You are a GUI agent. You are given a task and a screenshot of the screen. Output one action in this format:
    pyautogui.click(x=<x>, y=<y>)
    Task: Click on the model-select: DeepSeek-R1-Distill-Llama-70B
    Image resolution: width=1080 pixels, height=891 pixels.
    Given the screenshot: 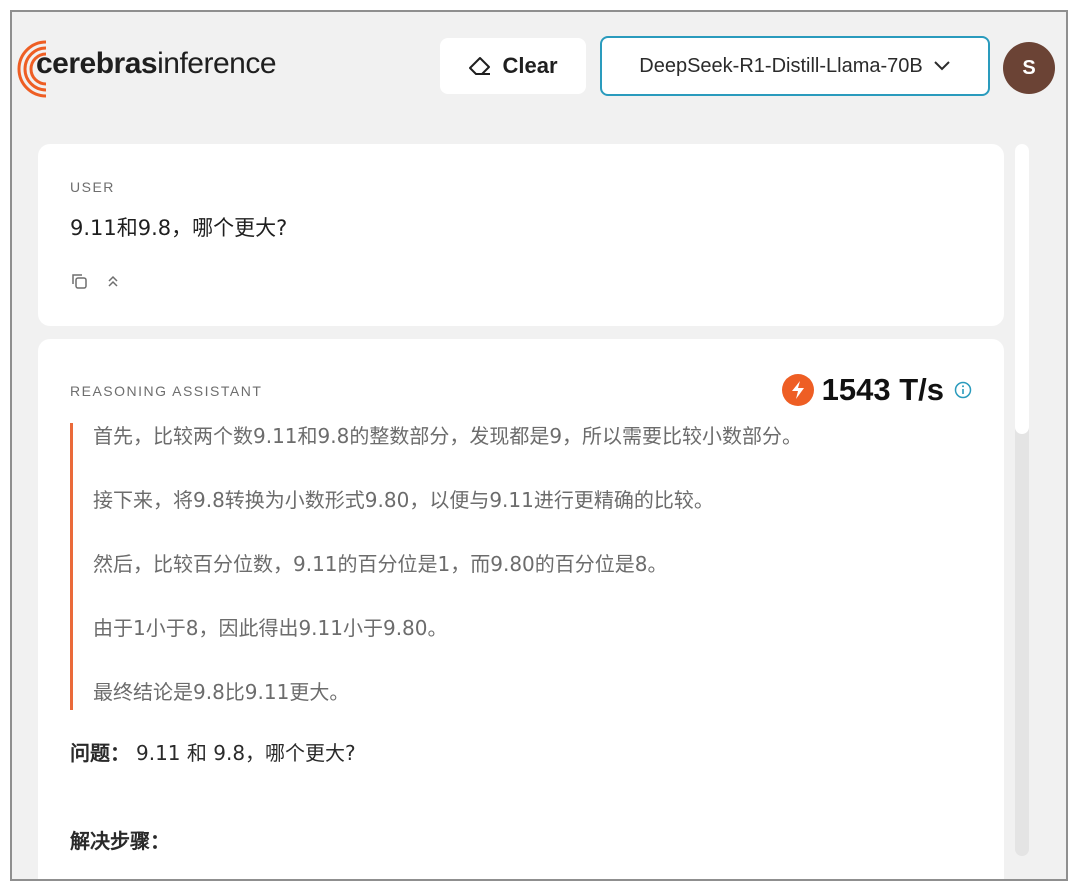 What is the action you would take?
    pyautogui.click(x=795, y=66)
    